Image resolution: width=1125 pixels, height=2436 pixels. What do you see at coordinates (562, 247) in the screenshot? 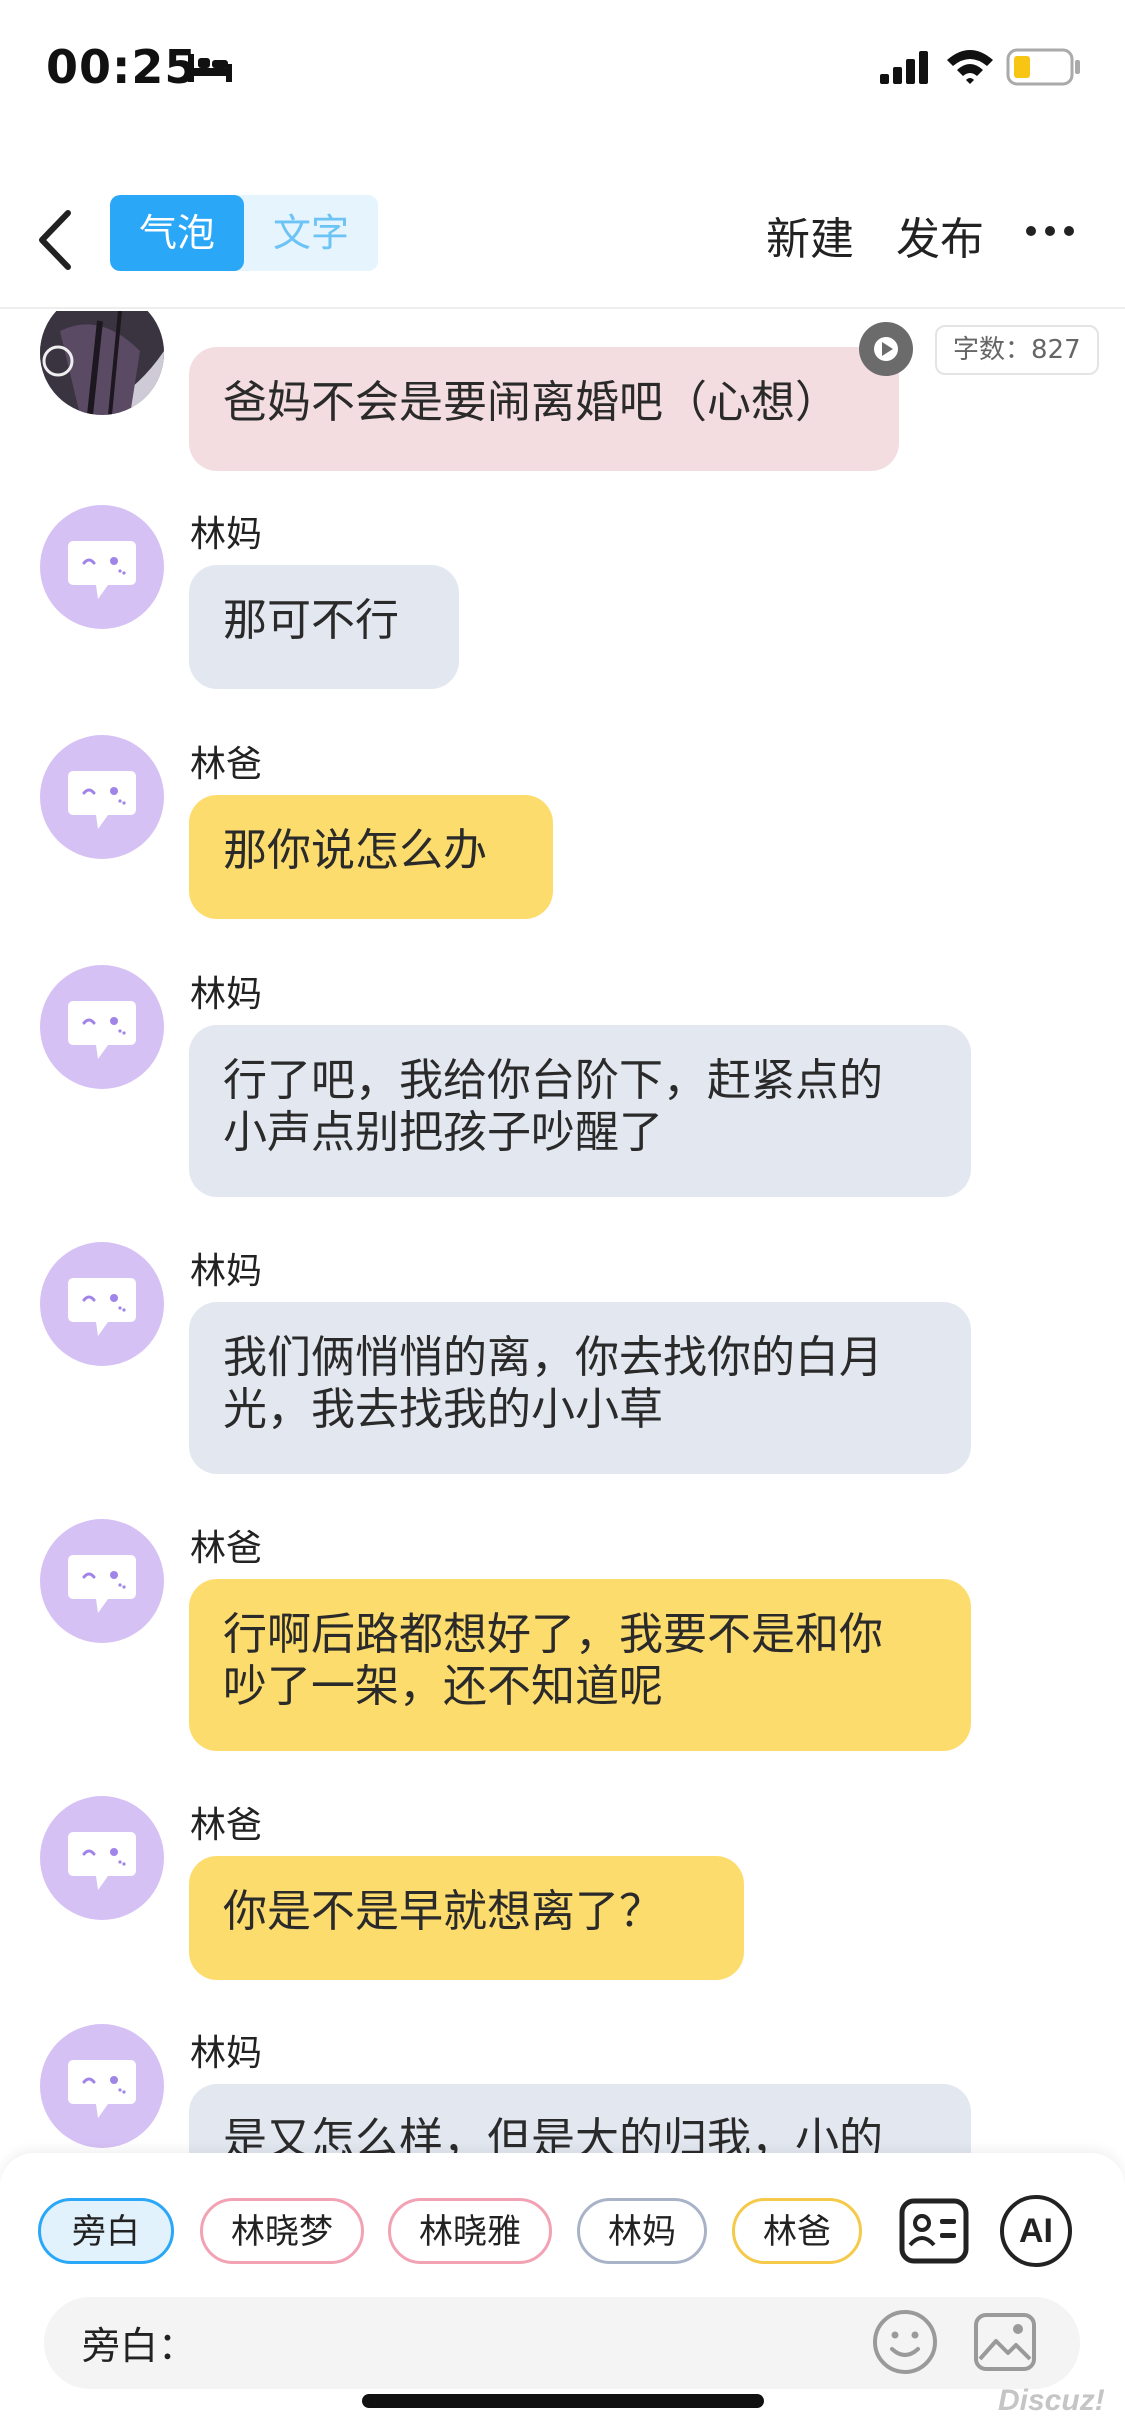
I see `nav-bar: 气泡 文字 新建 发布` at bounding box center [562, 247].